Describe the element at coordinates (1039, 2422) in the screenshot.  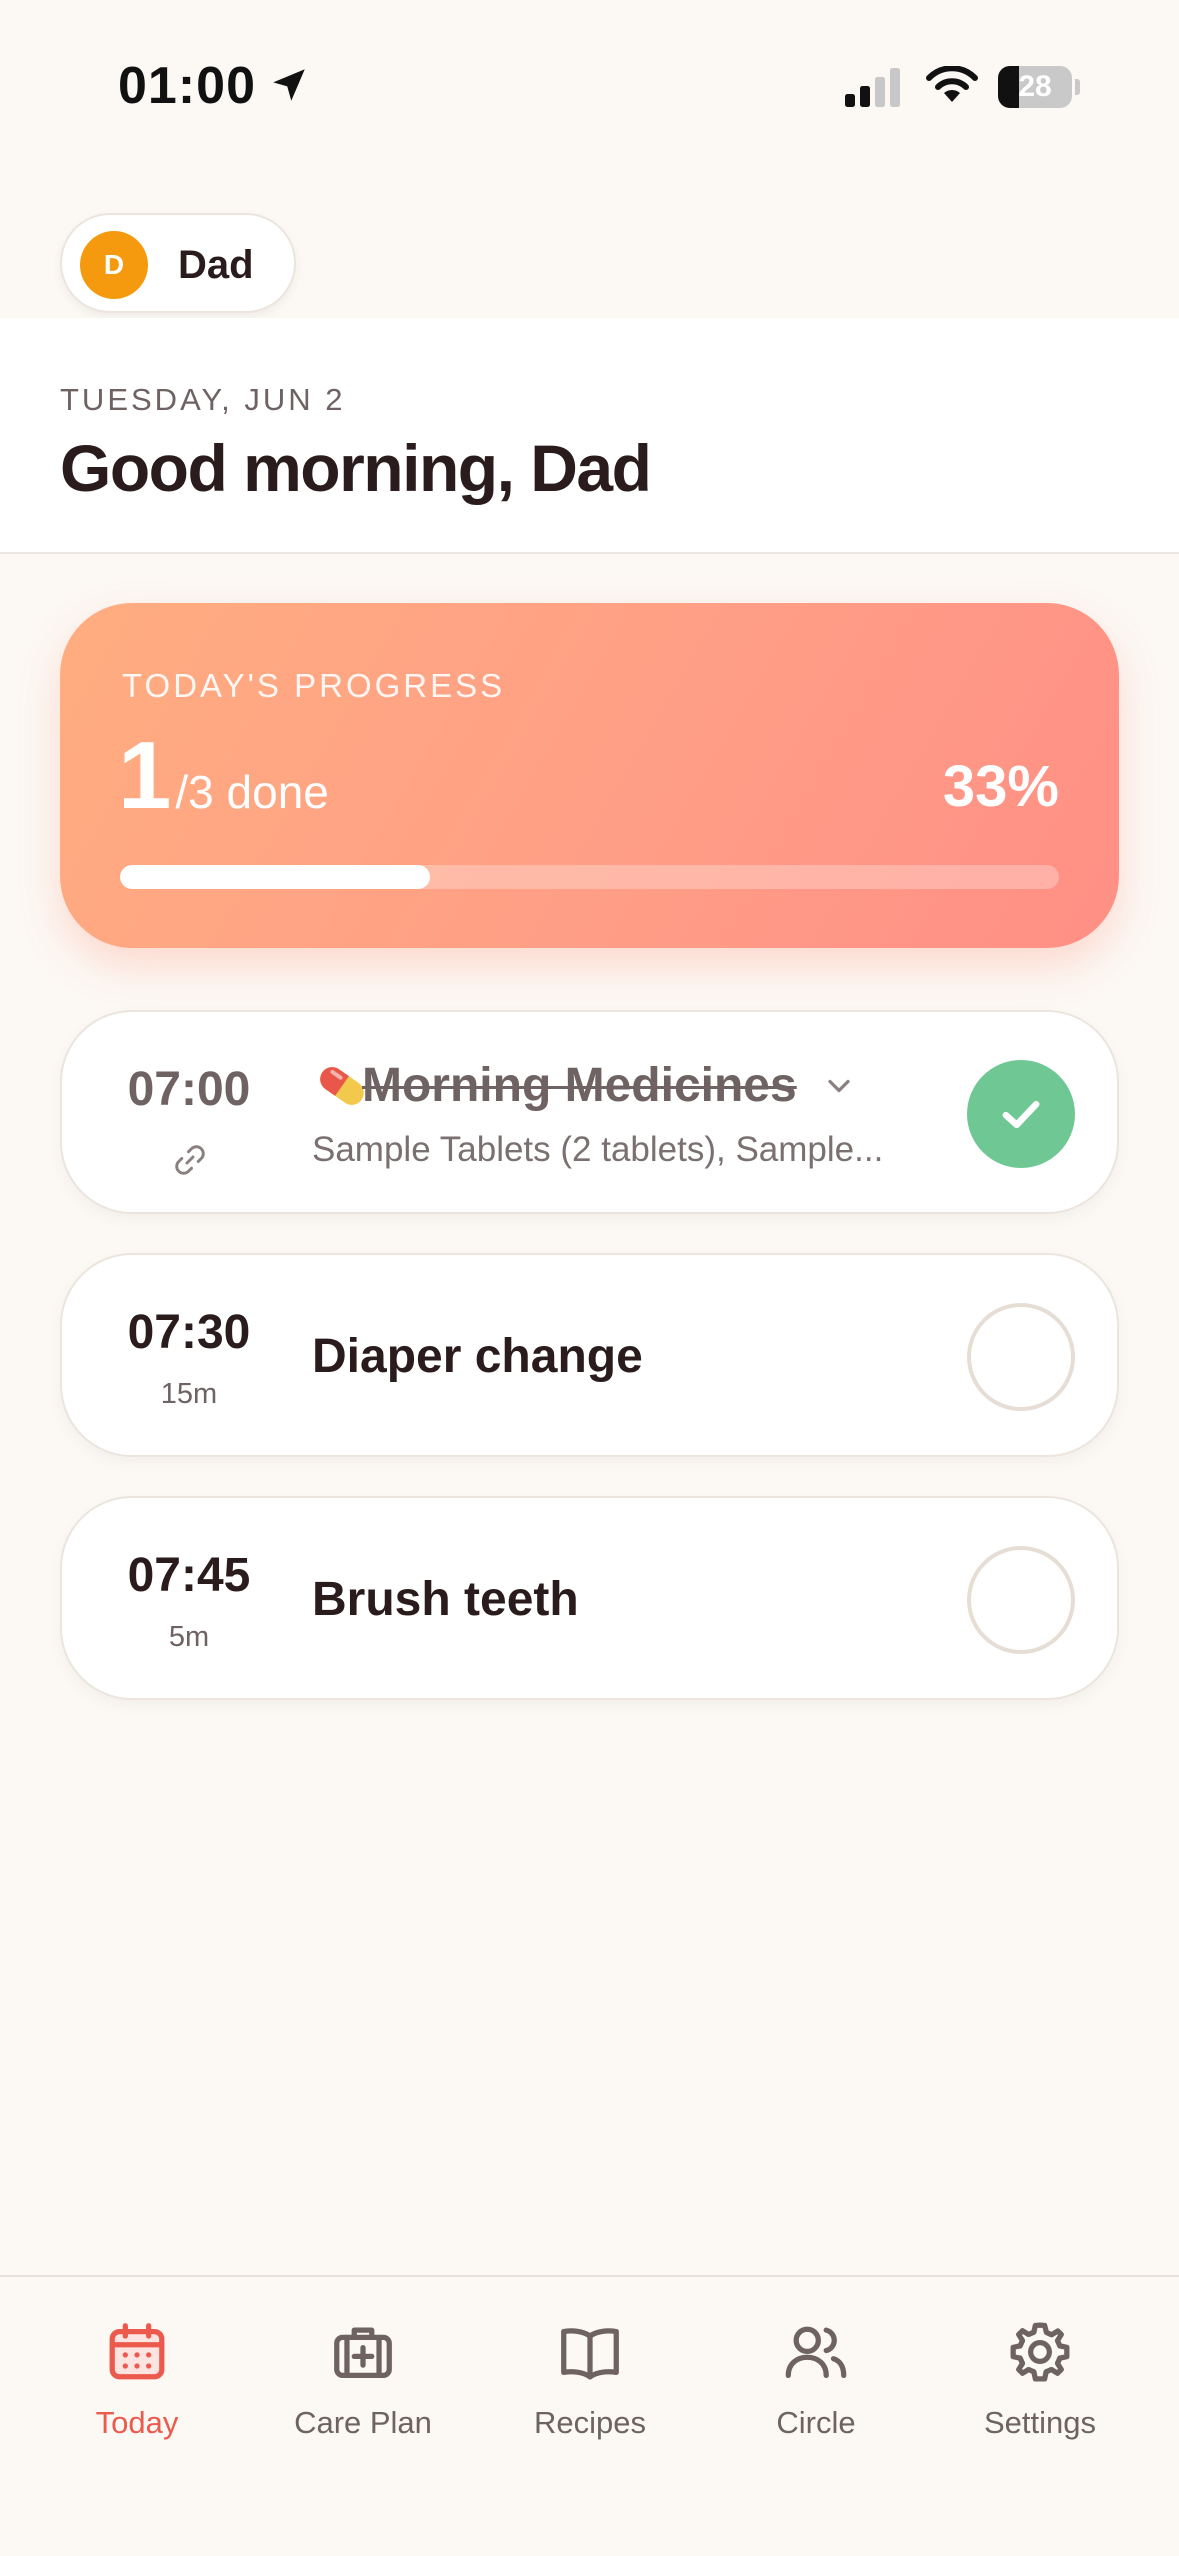
I see `tab-label: Settings` at that location.